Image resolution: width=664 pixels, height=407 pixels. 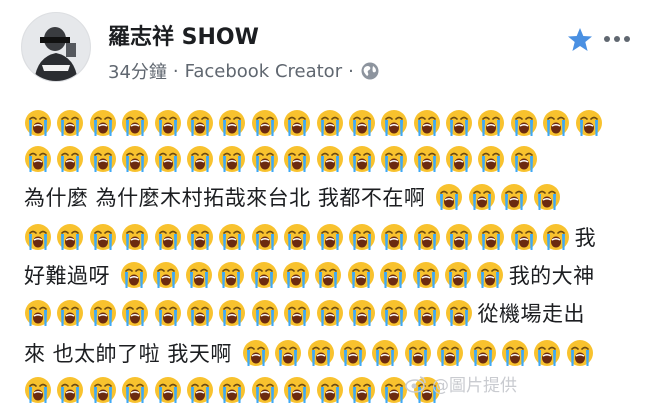 I want to click on post-text: 為什麼 為什麼木村拓哉來台北 我都不在啊, so click(x=225, y=198).